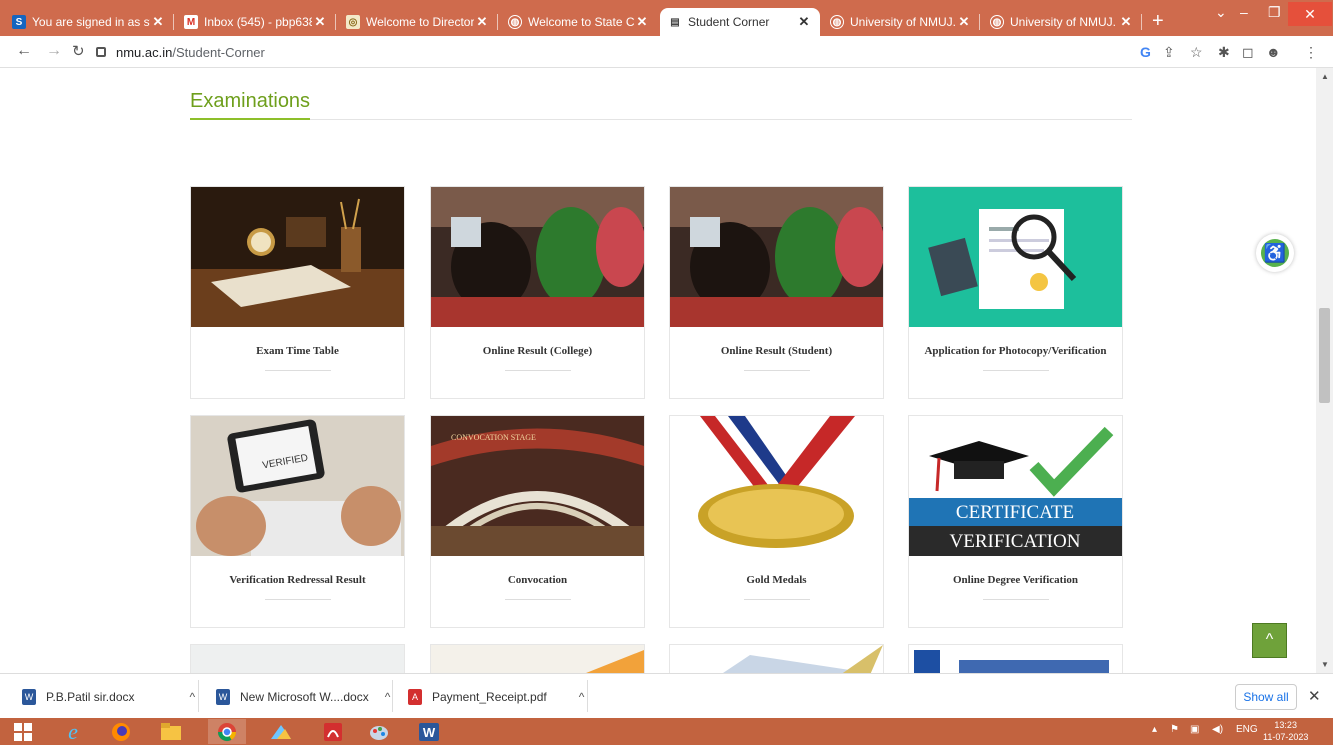 This screenshot has width=1333, height=745. Describe the element at coordinates (1285, 731) in the screenshot. I see `clock: 13:23 11-07-2023` at that location.